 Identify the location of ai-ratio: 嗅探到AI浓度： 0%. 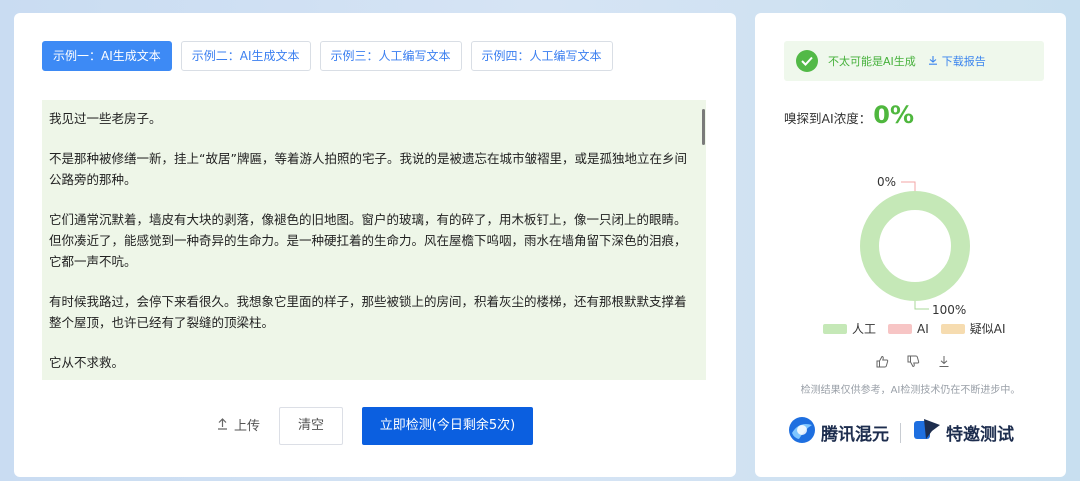
(849, 115).